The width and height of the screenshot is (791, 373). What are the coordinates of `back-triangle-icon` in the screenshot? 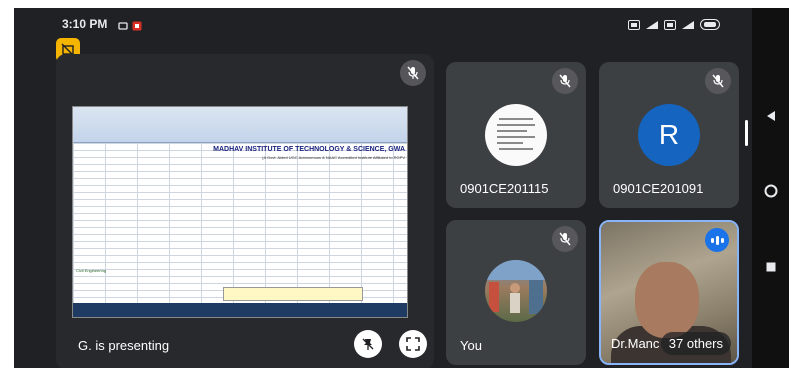 It's located at (770, 116).